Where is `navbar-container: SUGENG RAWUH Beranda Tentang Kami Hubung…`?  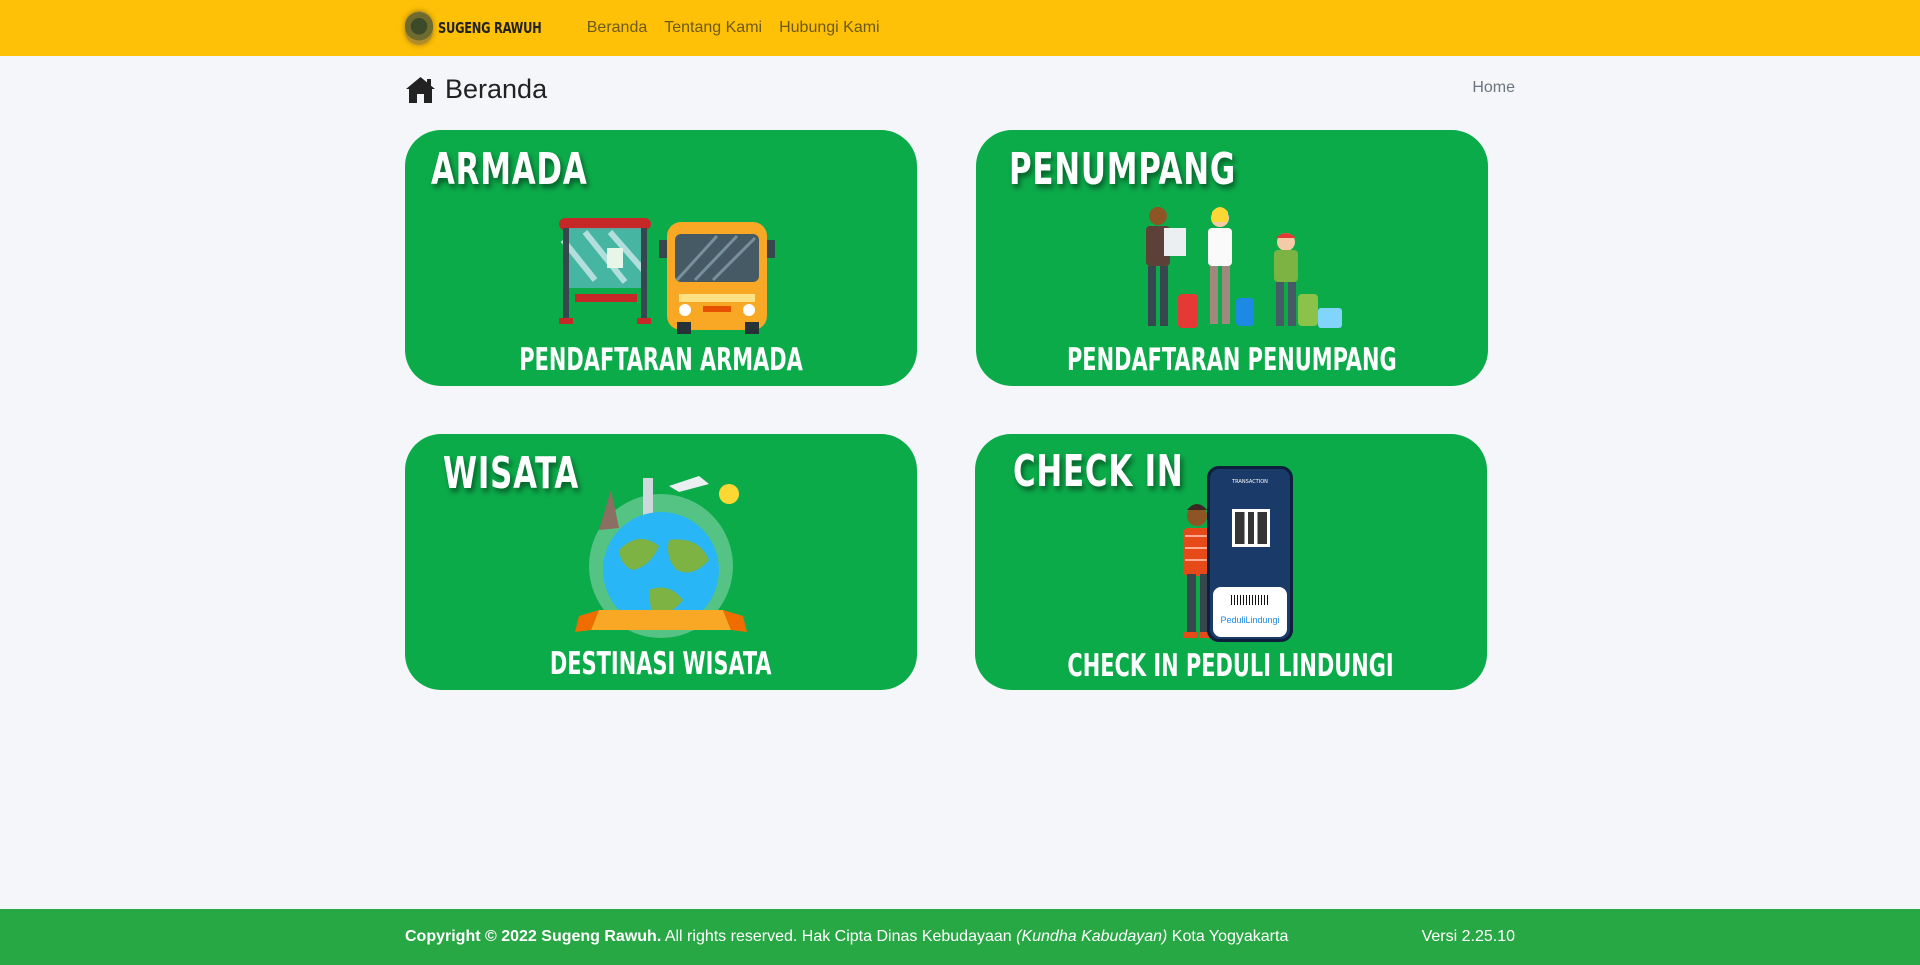
navbar-container: SUGENG RAWUH Beranda Tentang Kami Hubung… is located at coordinates (642, 28).